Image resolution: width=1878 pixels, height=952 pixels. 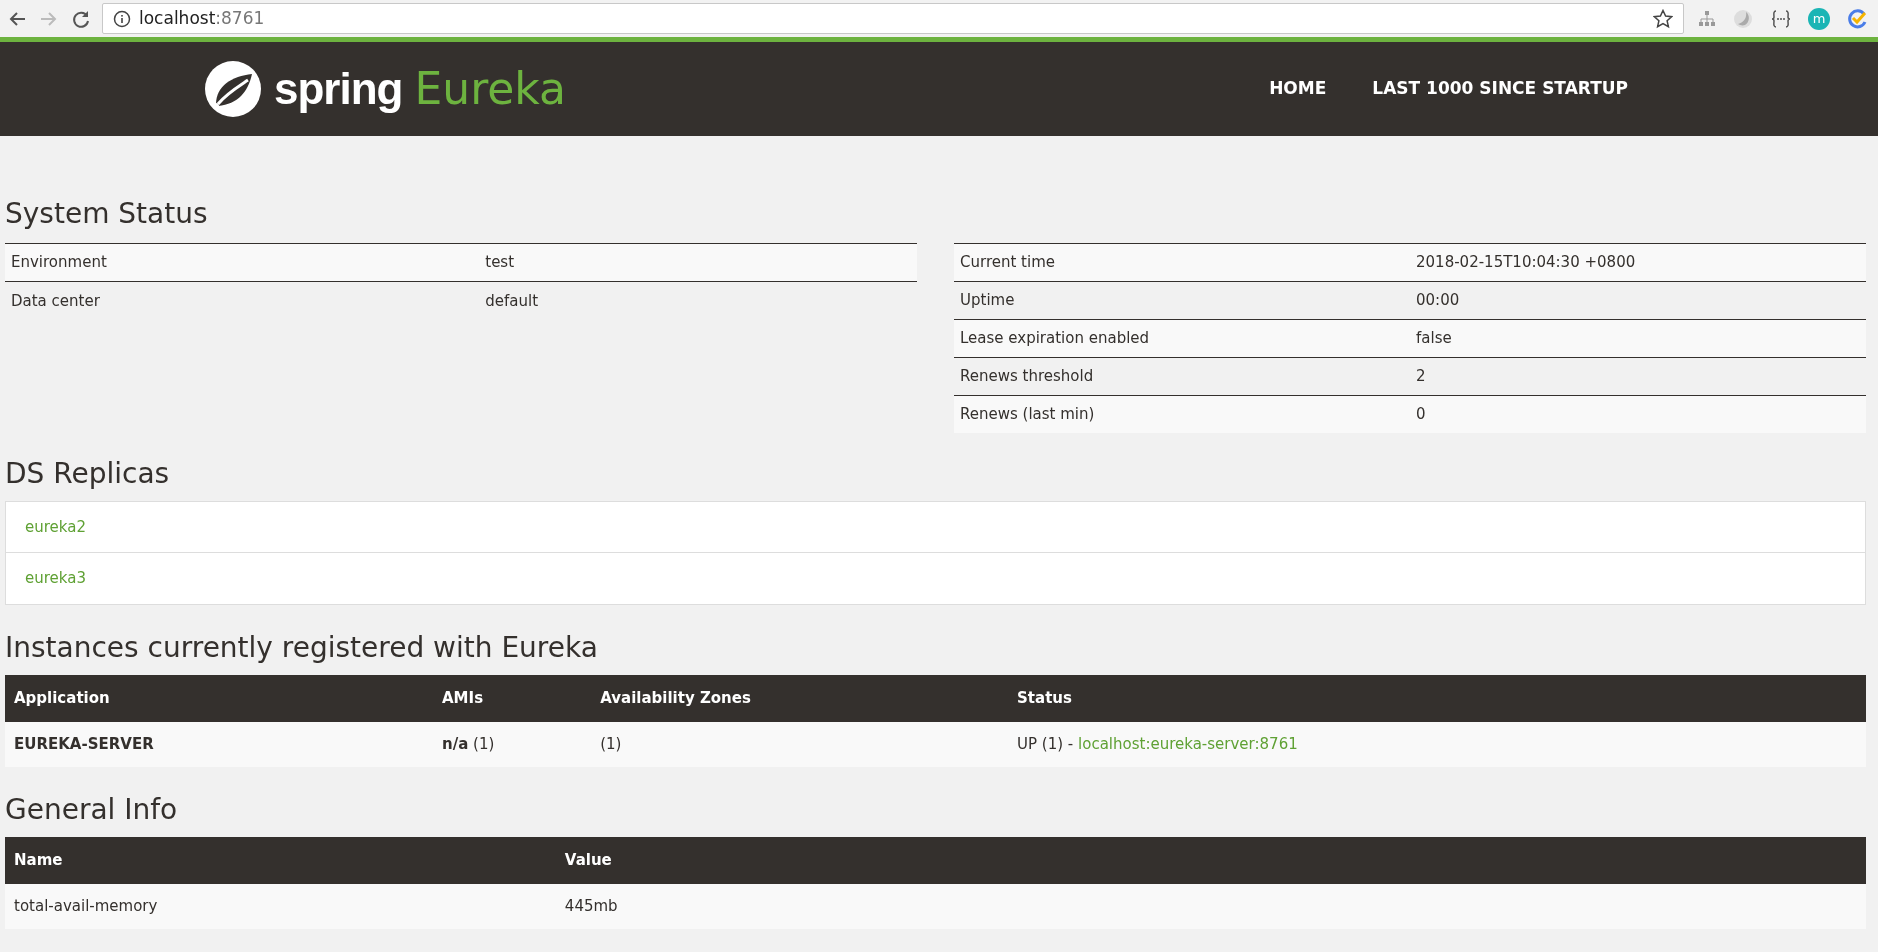 What do you see at coordinates (1857, 18) in the screenshot?
I see `check-circle-icon` at bounding box center [1857, 18].